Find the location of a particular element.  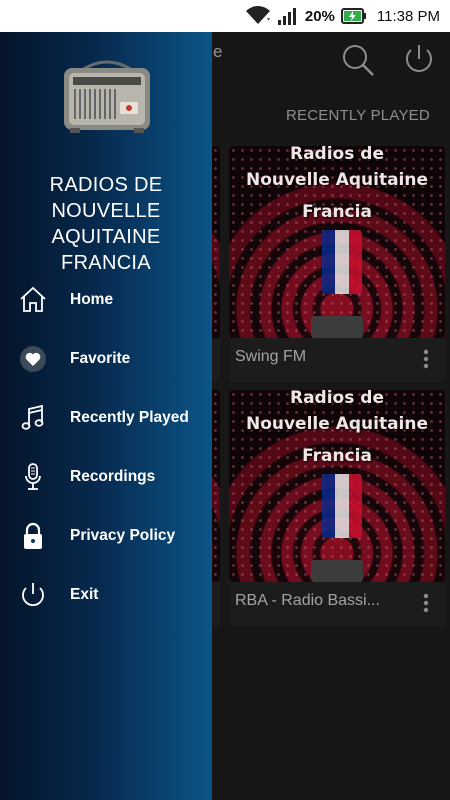

home-icon is located at coordinates (33, 299).